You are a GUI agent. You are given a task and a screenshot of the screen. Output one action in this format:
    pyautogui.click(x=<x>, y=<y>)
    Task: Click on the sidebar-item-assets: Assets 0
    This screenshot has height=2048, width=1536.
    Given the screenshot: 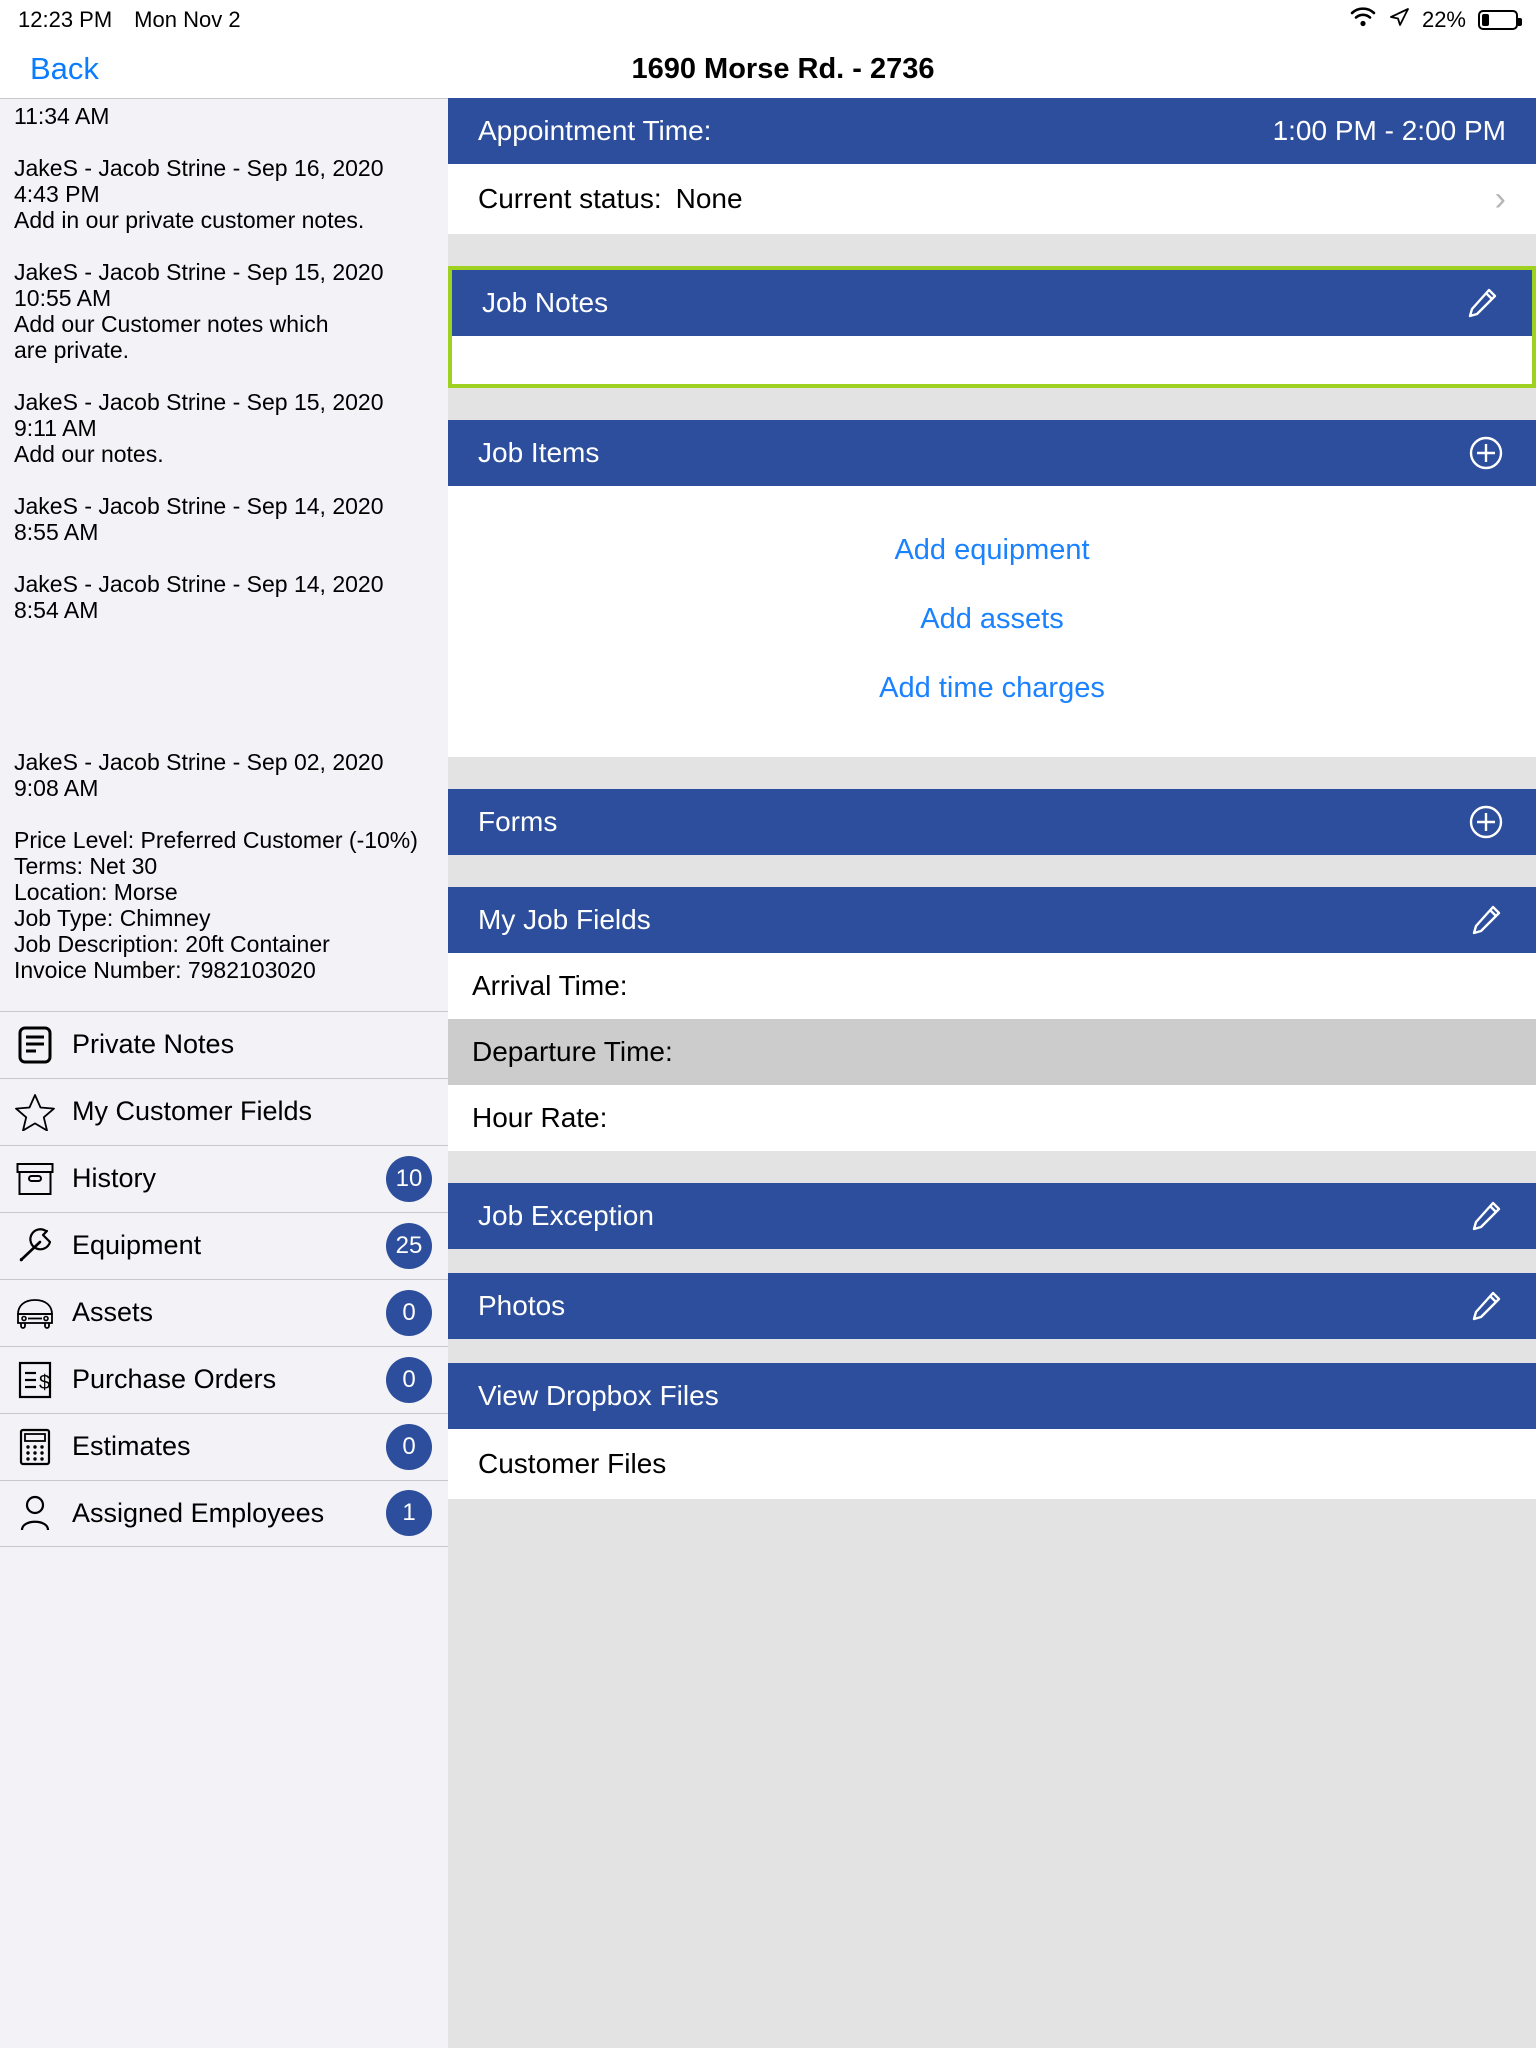 What is the action you would take?
    pyautogui.click(x=224, y=1312)
    